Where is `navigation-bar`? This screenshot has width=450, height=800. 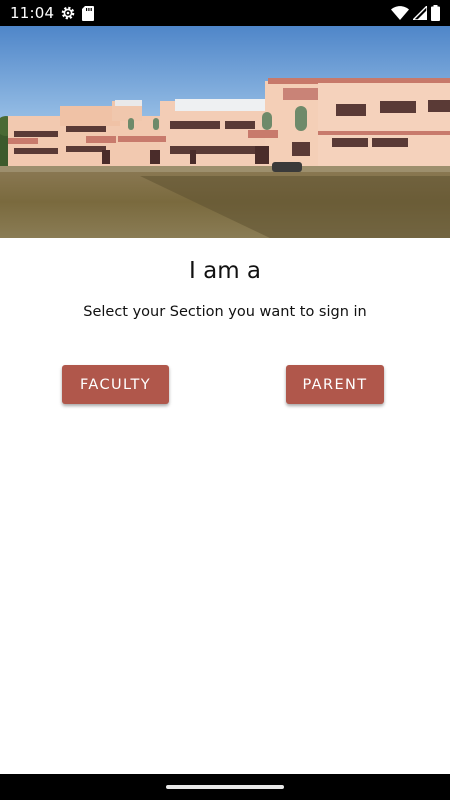
navigation-bar is located at coordinates (225, 787).